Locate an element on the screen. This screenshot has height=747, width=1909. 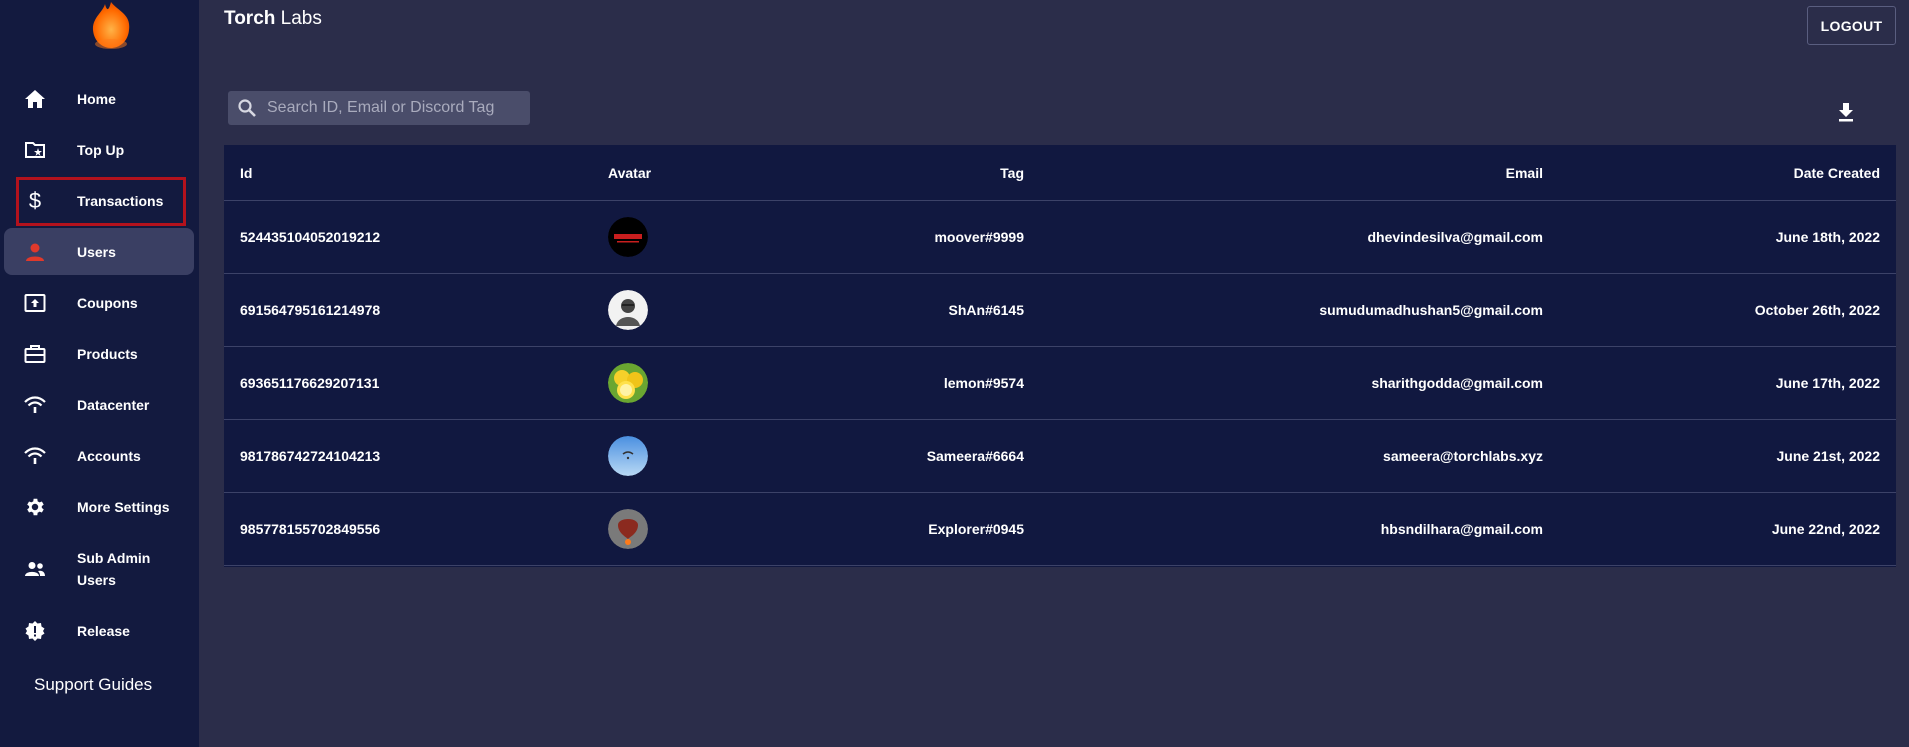
sidebar-item-label: Accounts is located at coordinates (109, 455).